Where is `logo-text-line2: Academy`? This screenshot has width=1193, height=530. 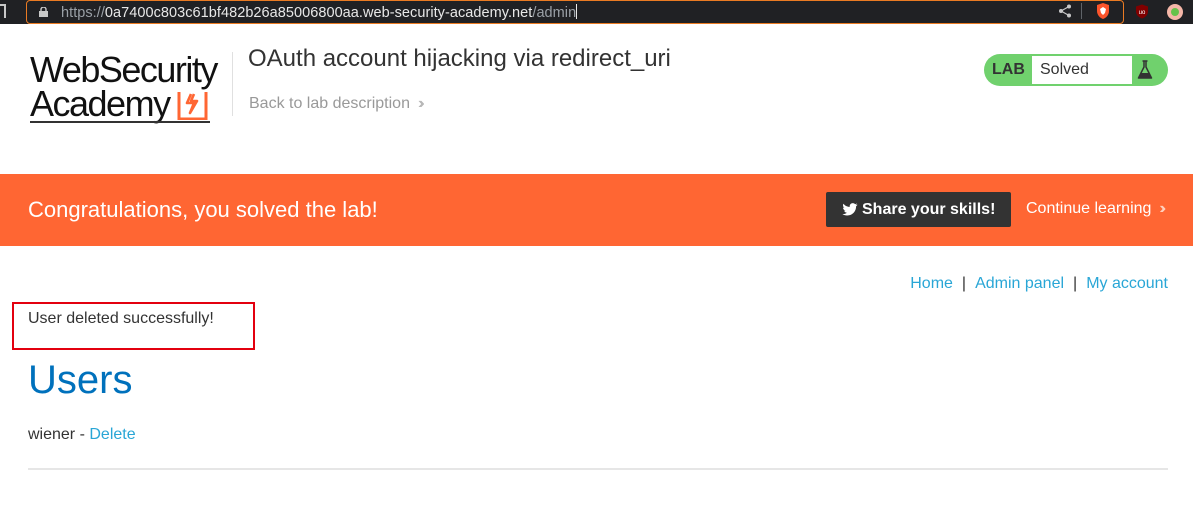 logo-text-line2: Academy is located at coordinates (100, 103).